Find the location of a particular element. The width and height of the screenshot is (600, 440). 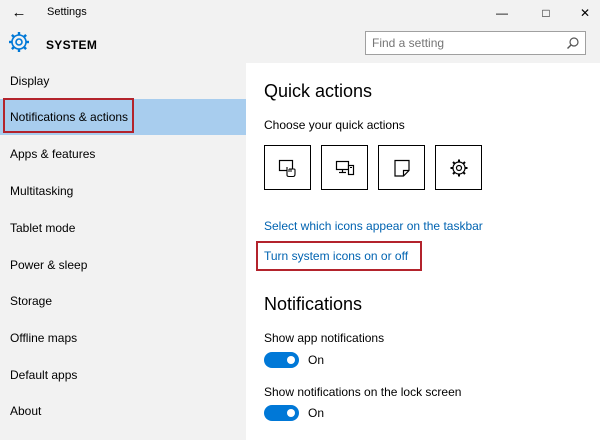

link-system-icons-on-off: Turn system icons on or off is located at coordinates (336, 256).